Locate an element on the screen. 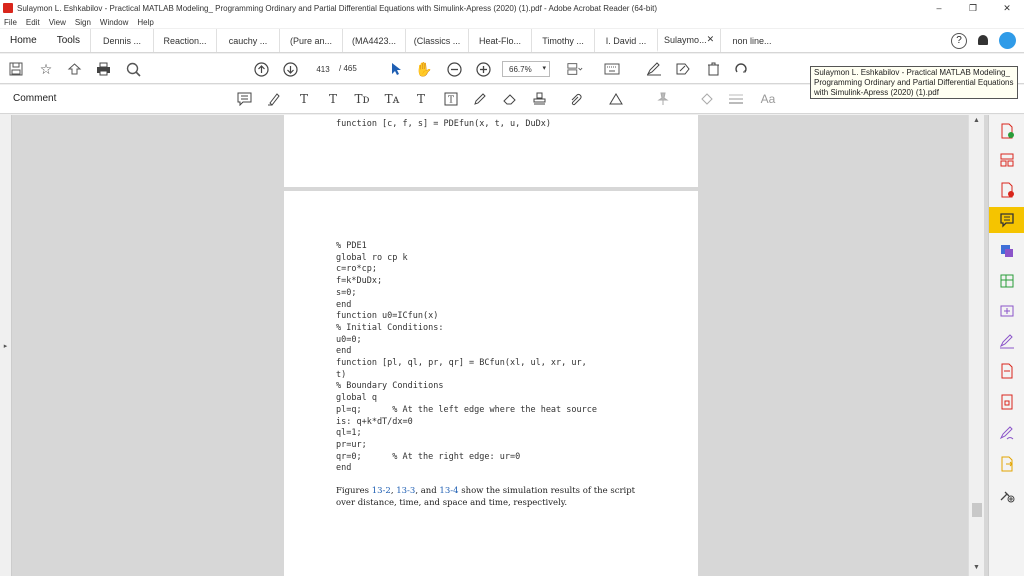 This screenshot has width=1024, height=576. menu-file: File is located at coordinates (10, 22).